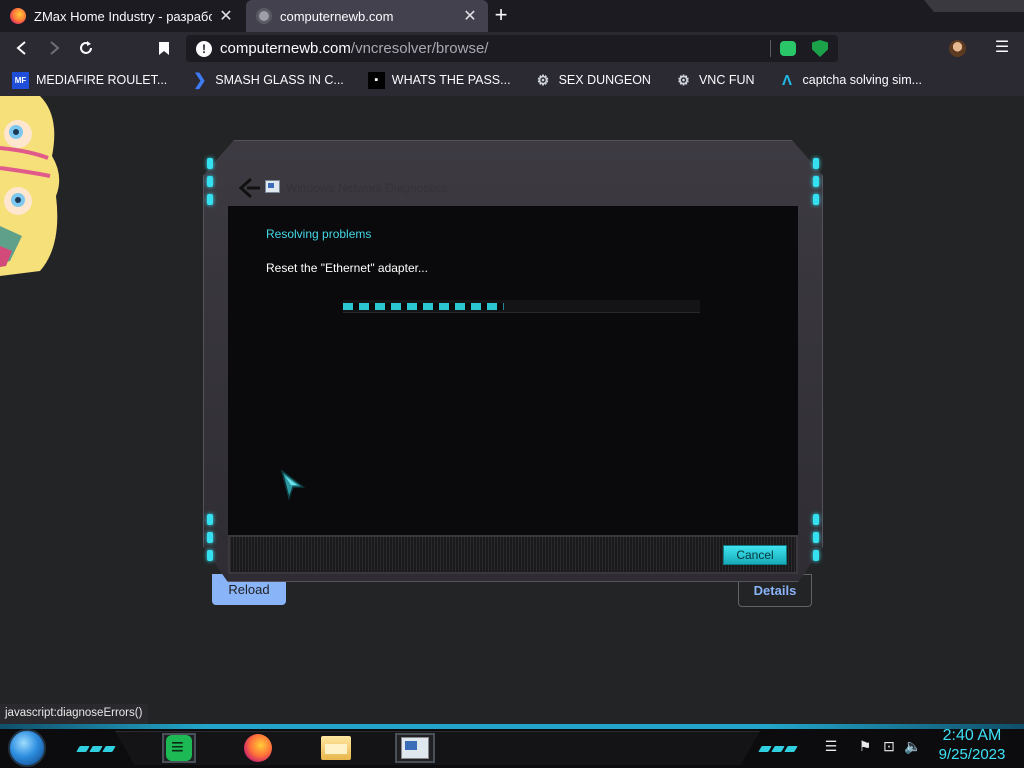 This screenshot has width=1024, height=768. What do you see at coordinates (787, 80) in the screenshot?
I see `arch-icon: Λ` at bounding box center [787, 80].